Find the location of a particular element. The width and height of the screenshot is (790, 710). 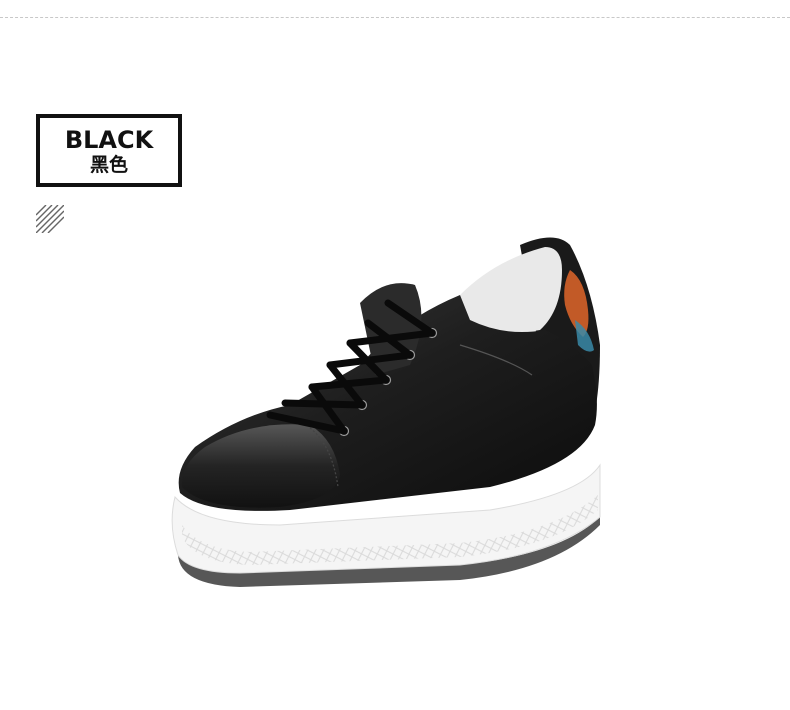

color-label-box: BLACK 黑色 is located at coordinates (109, 150).